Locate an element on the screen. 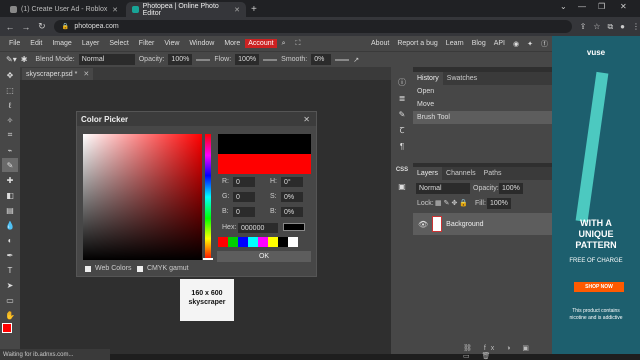 This screenshot has width=640, height=360. move-tool-icon: ✥ is located at coordinates (10, 75).